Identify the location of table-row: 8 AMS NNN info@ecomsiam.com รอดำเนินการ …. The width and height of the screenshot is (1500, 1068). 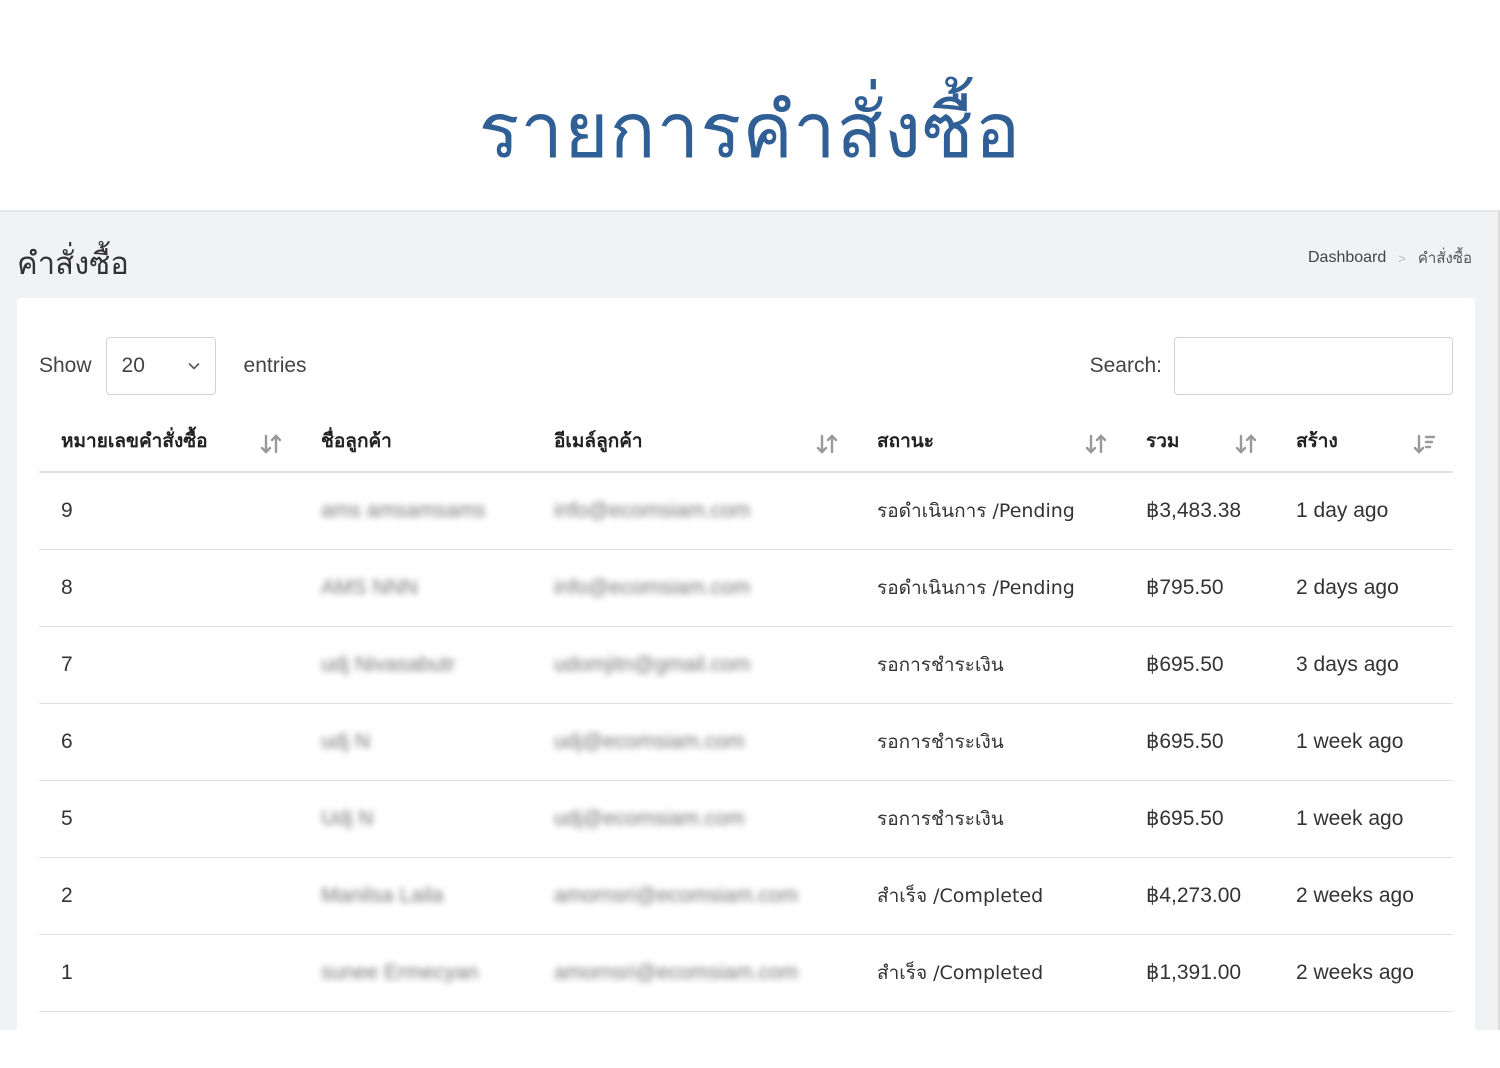
(746, 588).